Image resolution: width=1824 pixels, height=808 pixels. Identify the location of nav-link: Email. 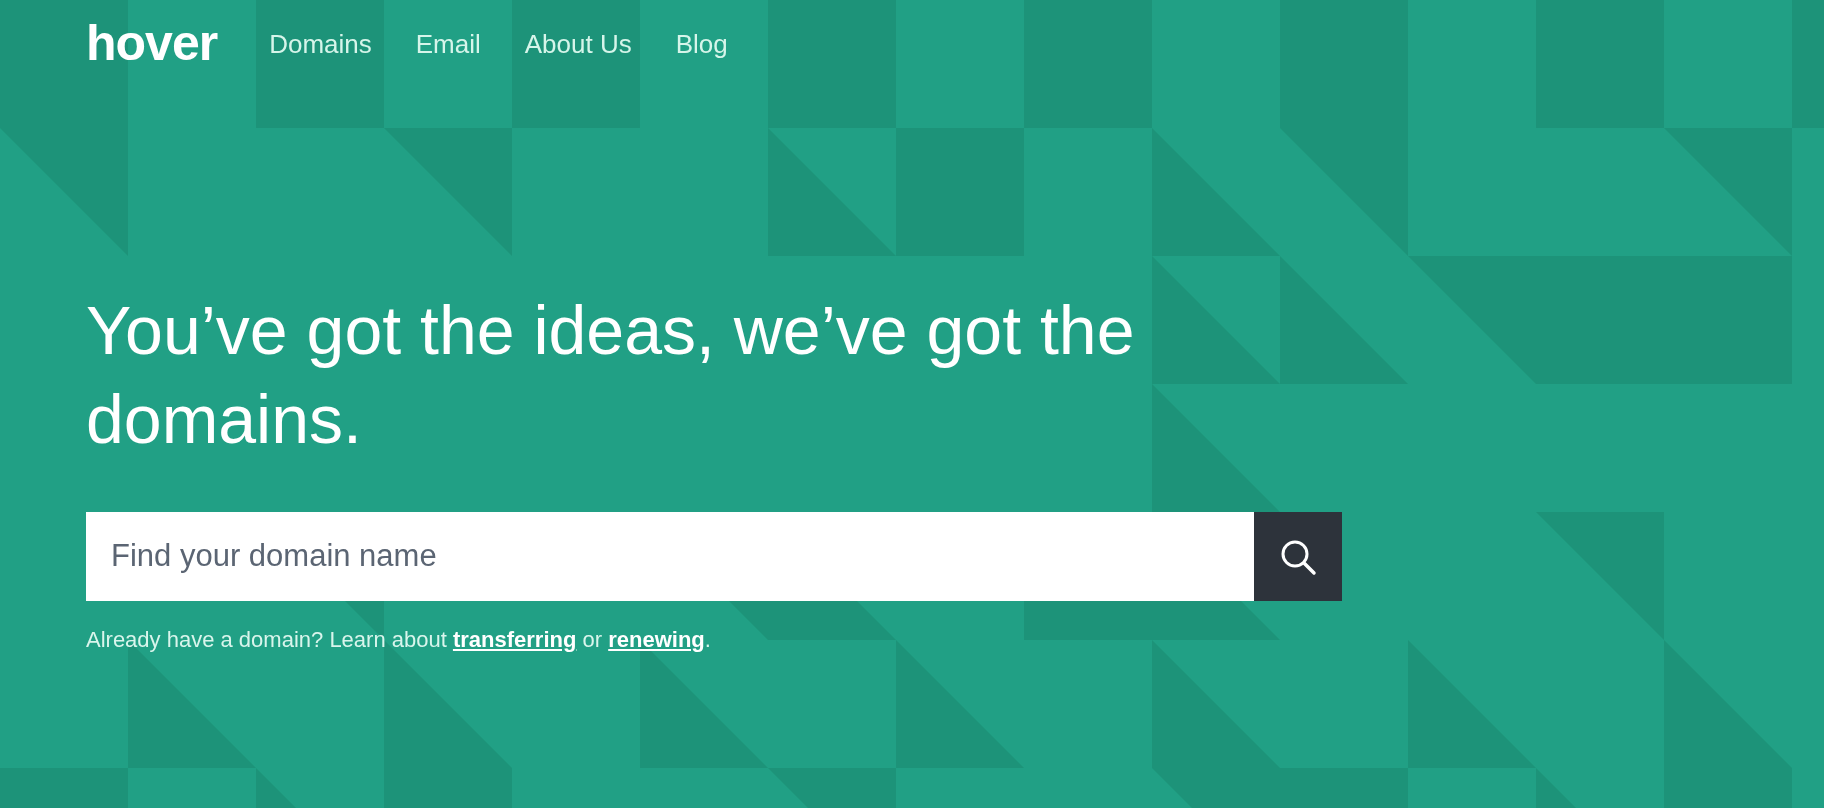
(448, 44).